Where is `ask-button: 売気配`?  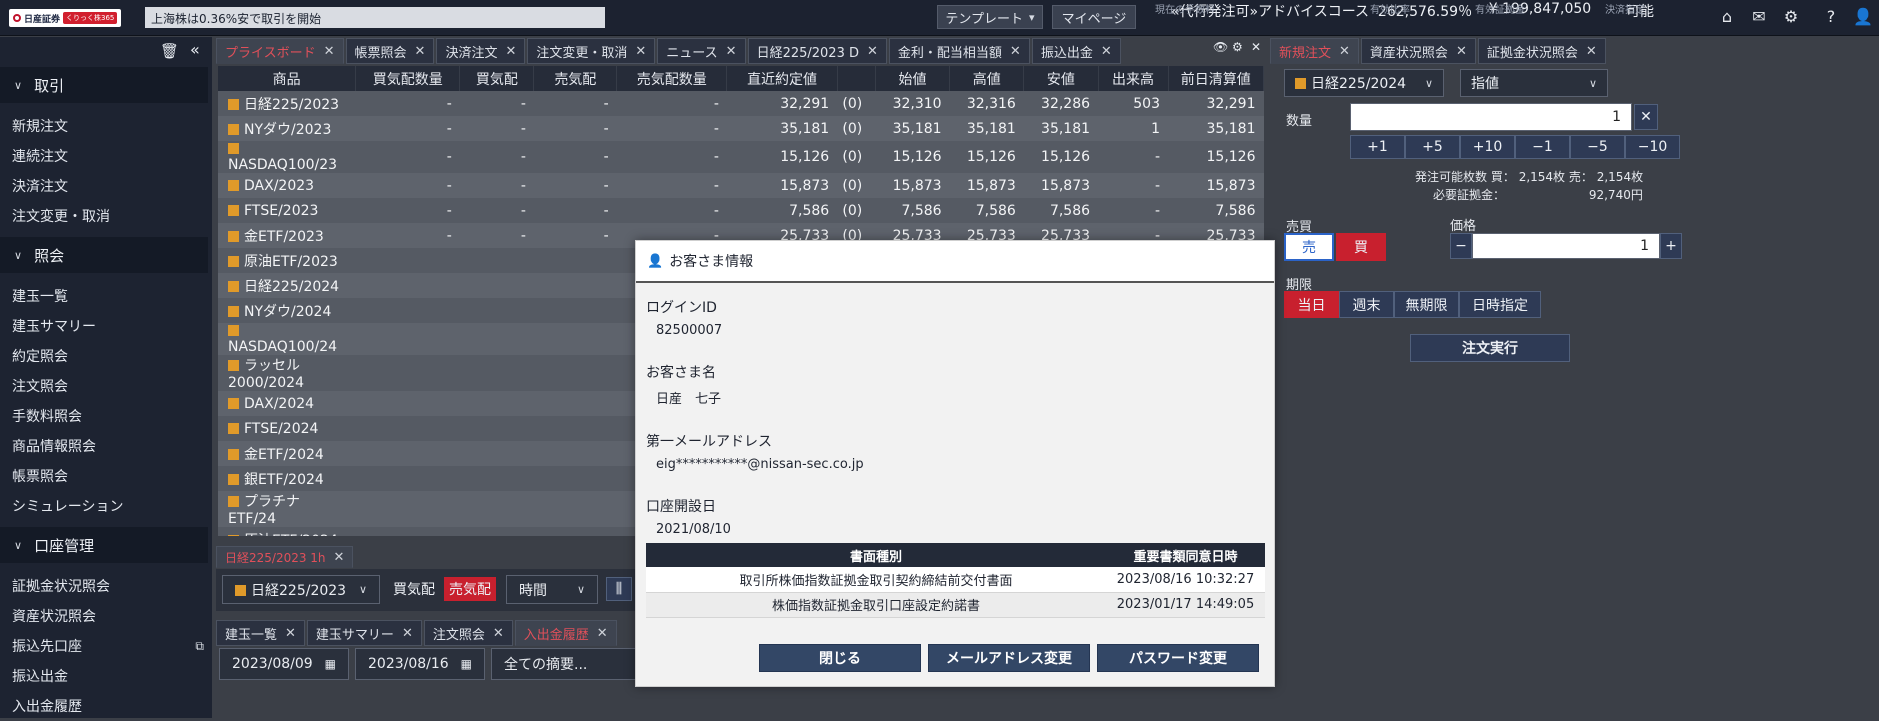 ask-button: 売気配 is located at coordinates (470, 589).